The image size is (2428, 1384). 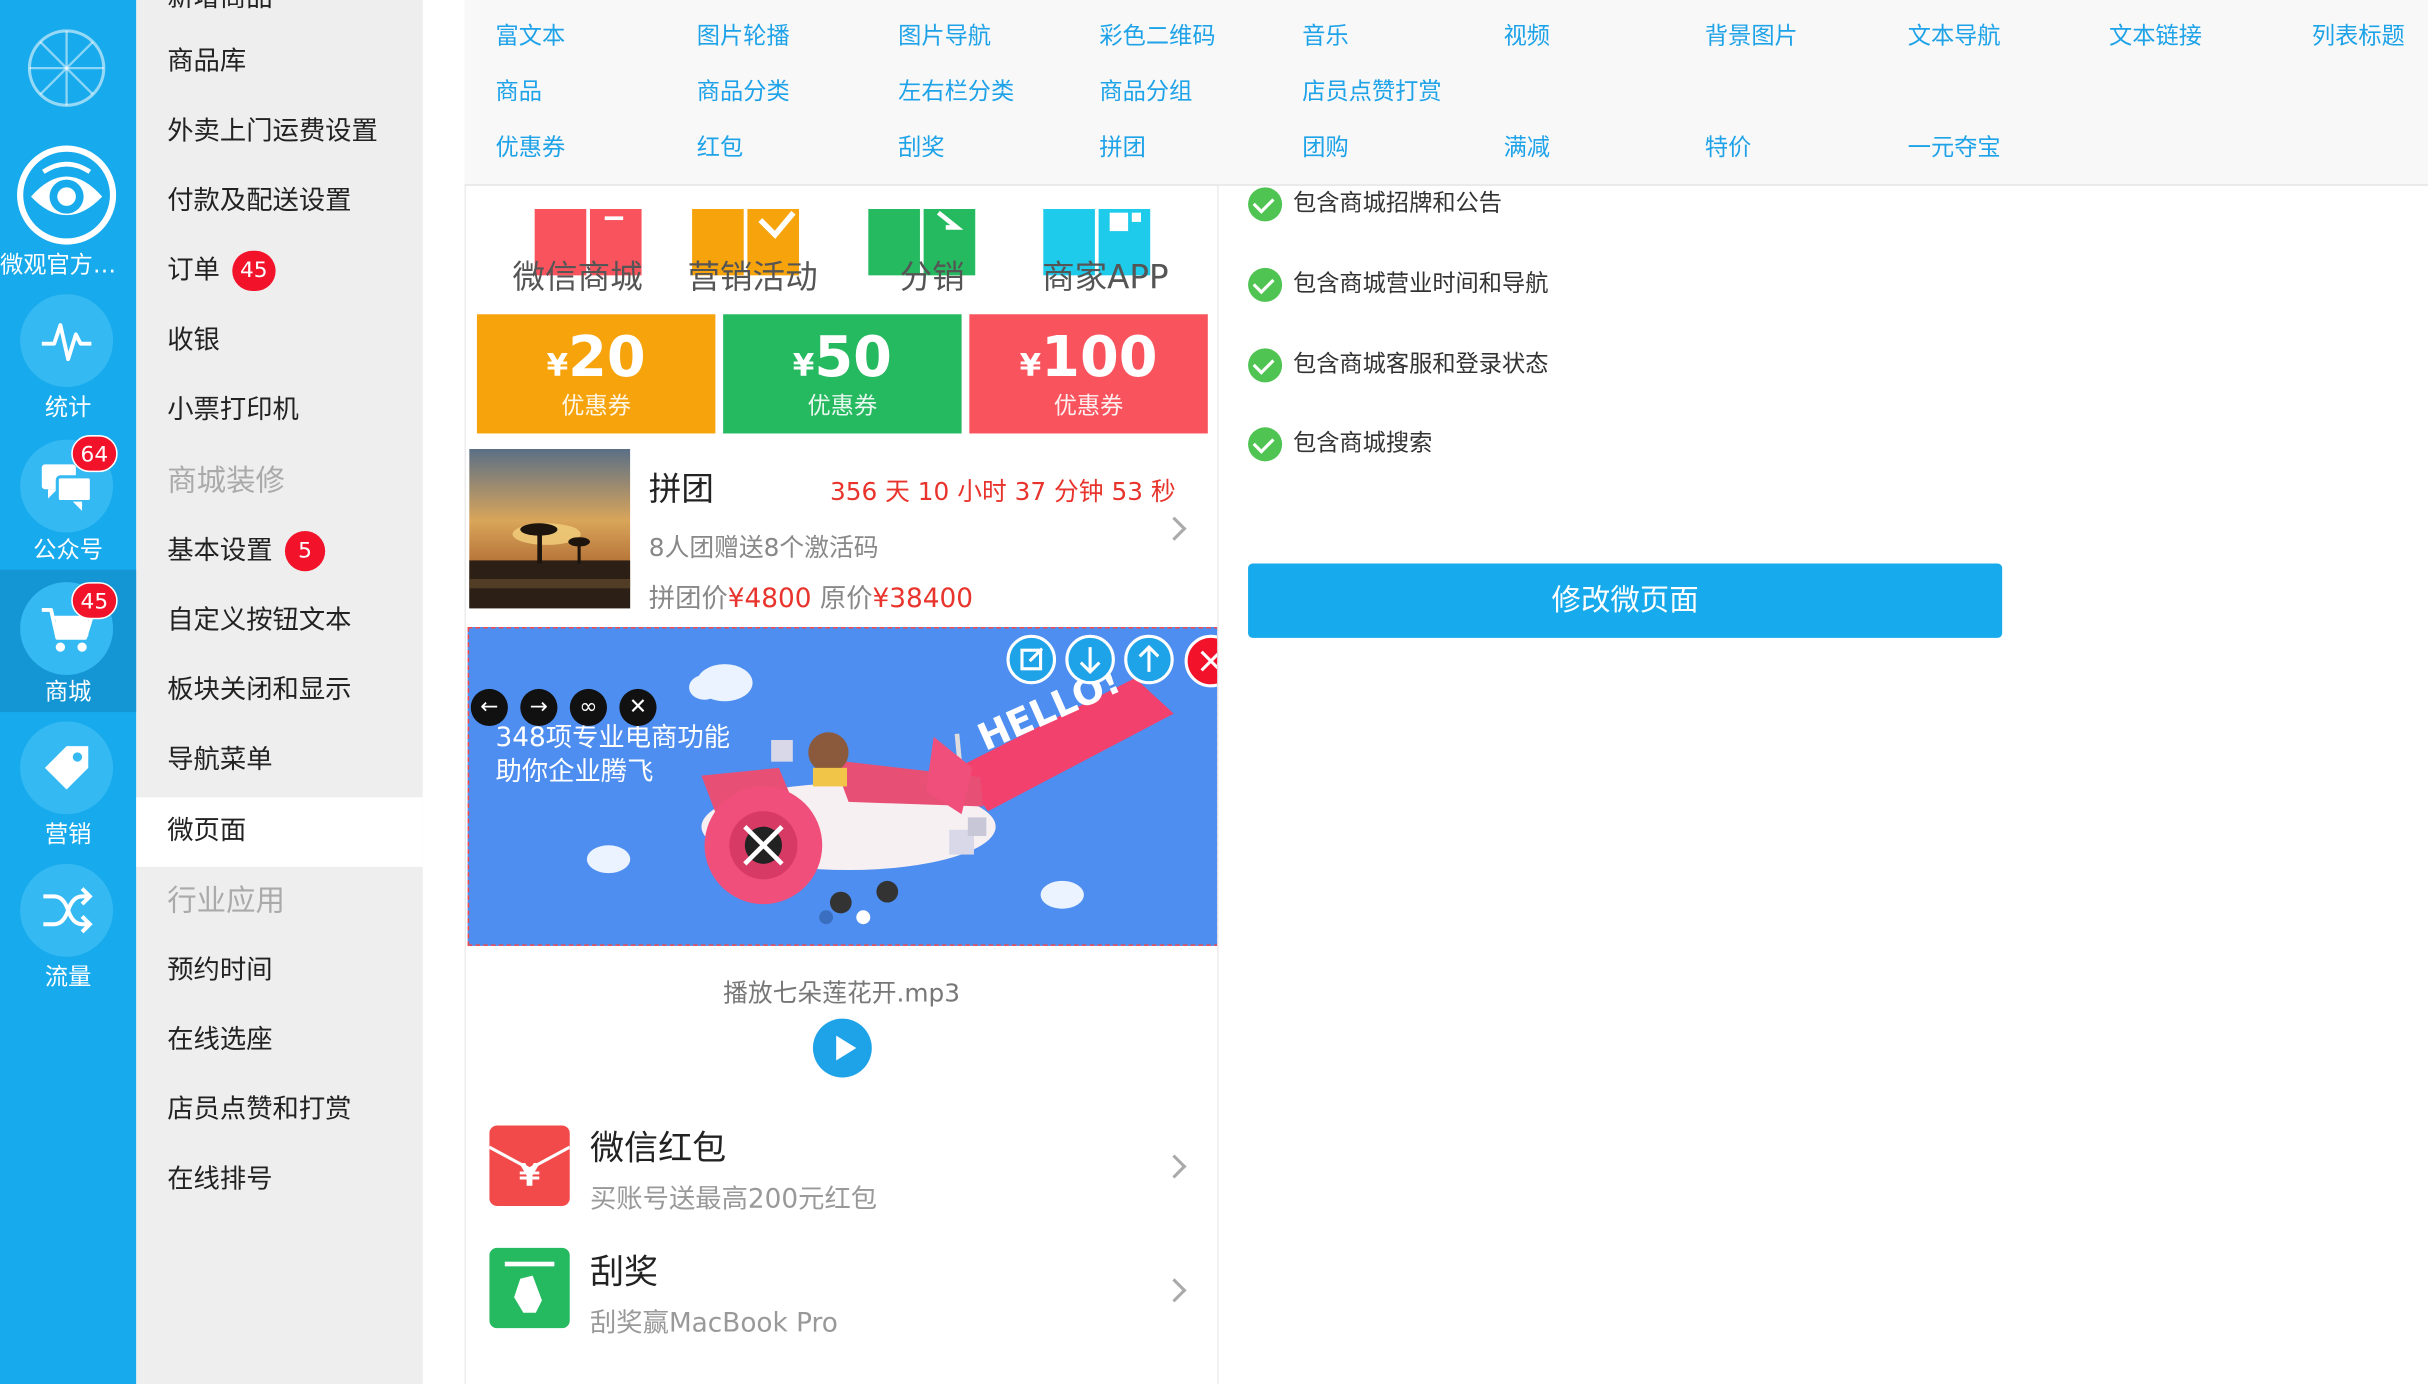 I want to click on component-product-group: 商品分组, so click(x=1145, y=90).